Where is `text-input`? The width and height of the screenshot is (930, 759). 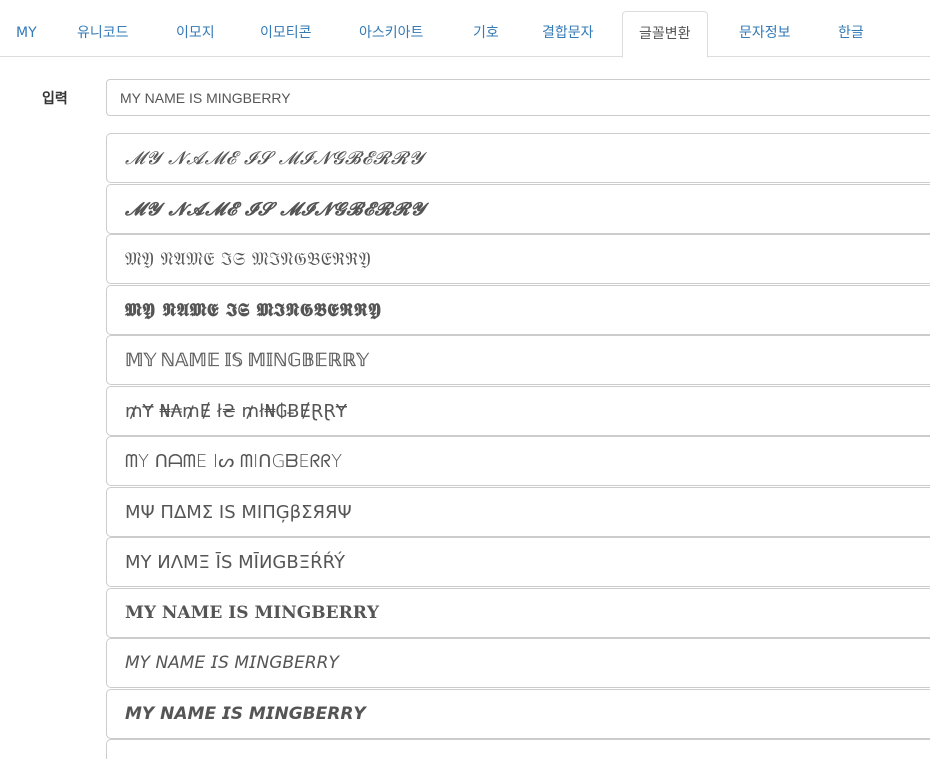 text-input is located at coordinates (518, 97).